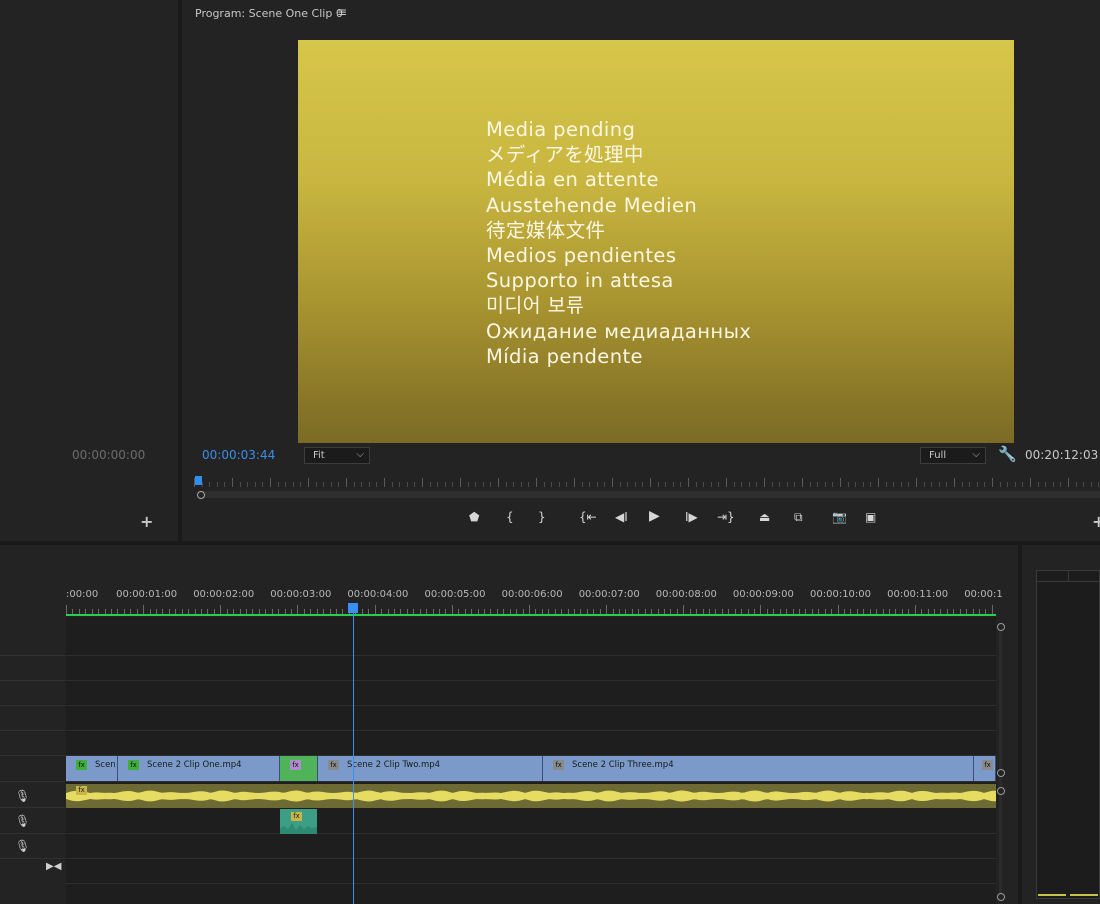  Describe the element at coordinates (238, 455) in the screenshot. I see `playhead-timecode: 00:00:03:44` at that location.